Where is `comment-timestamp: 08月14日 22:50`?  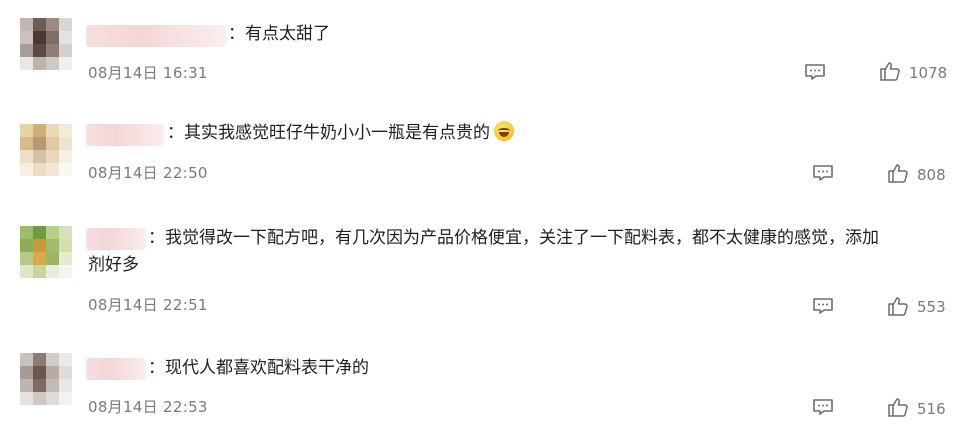
comment-timestamp: 08月14日 22:50 is located at coordinates (148, 173).